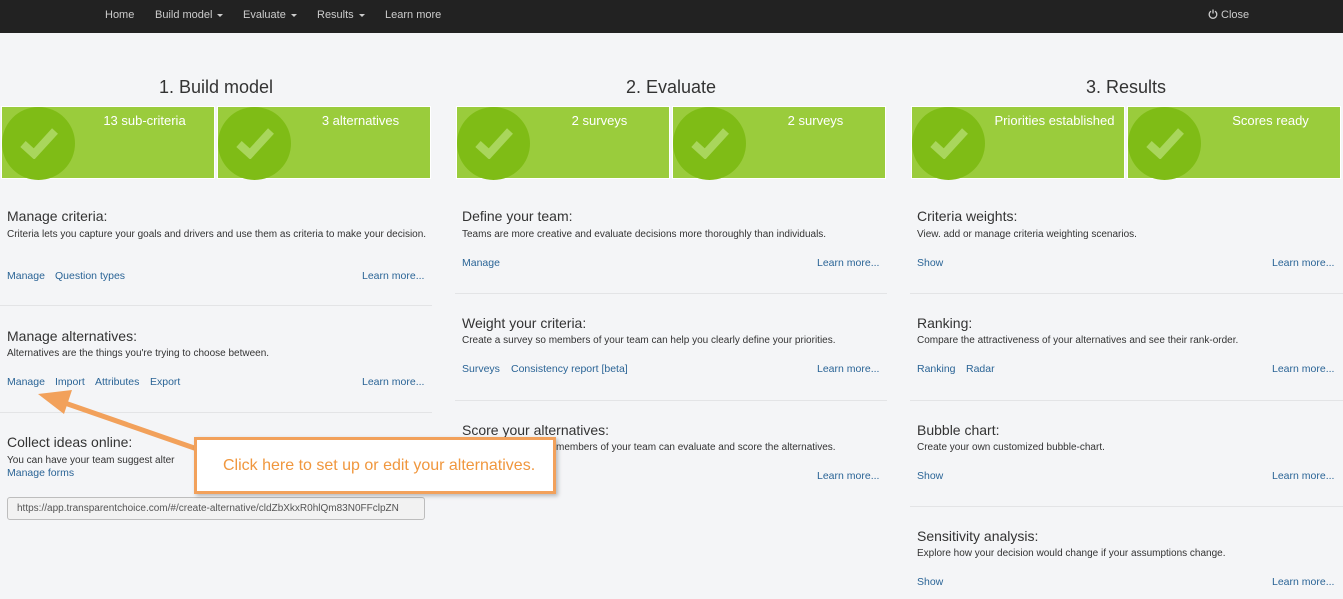 This screenshot has height=599, width=1343. I want to click on tile-label: Scores ready, so click(1270, 120).